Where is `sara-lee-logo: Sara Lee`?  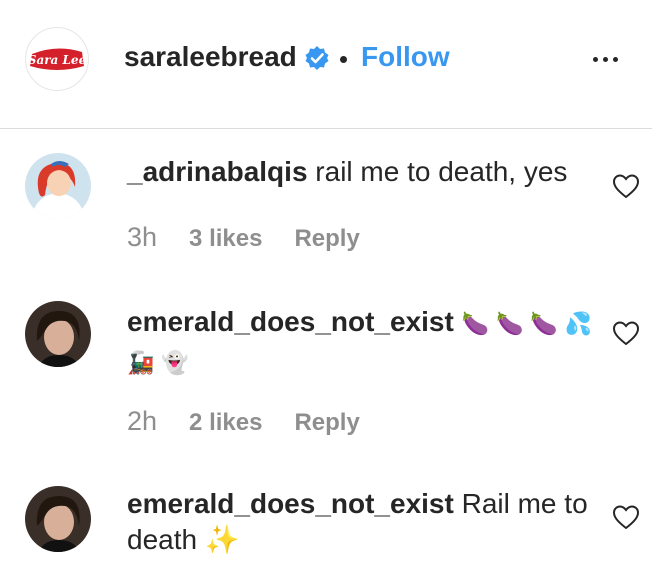
sara-lee-logo: Sara Lee is located at coordinates (57, 59).